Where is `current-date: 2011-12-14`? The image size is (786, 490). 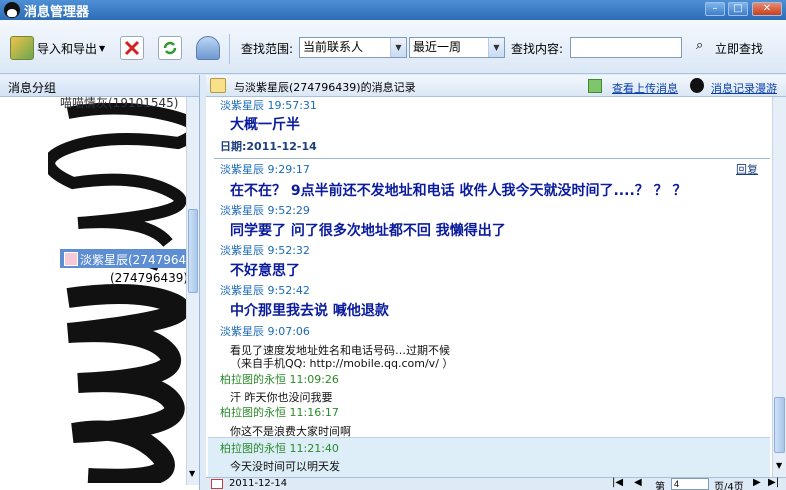
current-date: 2011-12-14 is located at coordinates (258, 483).